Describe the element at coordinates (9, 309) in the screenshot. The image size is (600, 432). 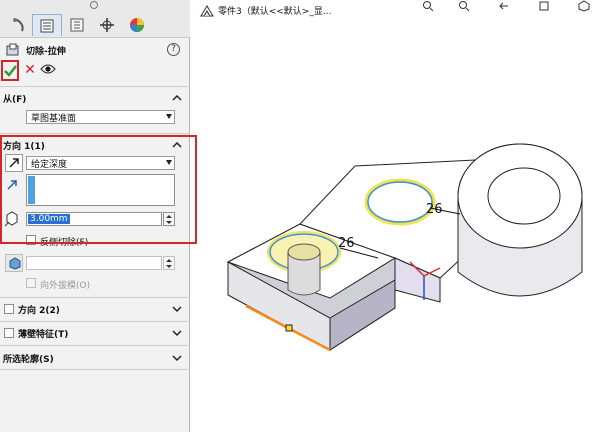
I see `direction2-checkbox` at that location.